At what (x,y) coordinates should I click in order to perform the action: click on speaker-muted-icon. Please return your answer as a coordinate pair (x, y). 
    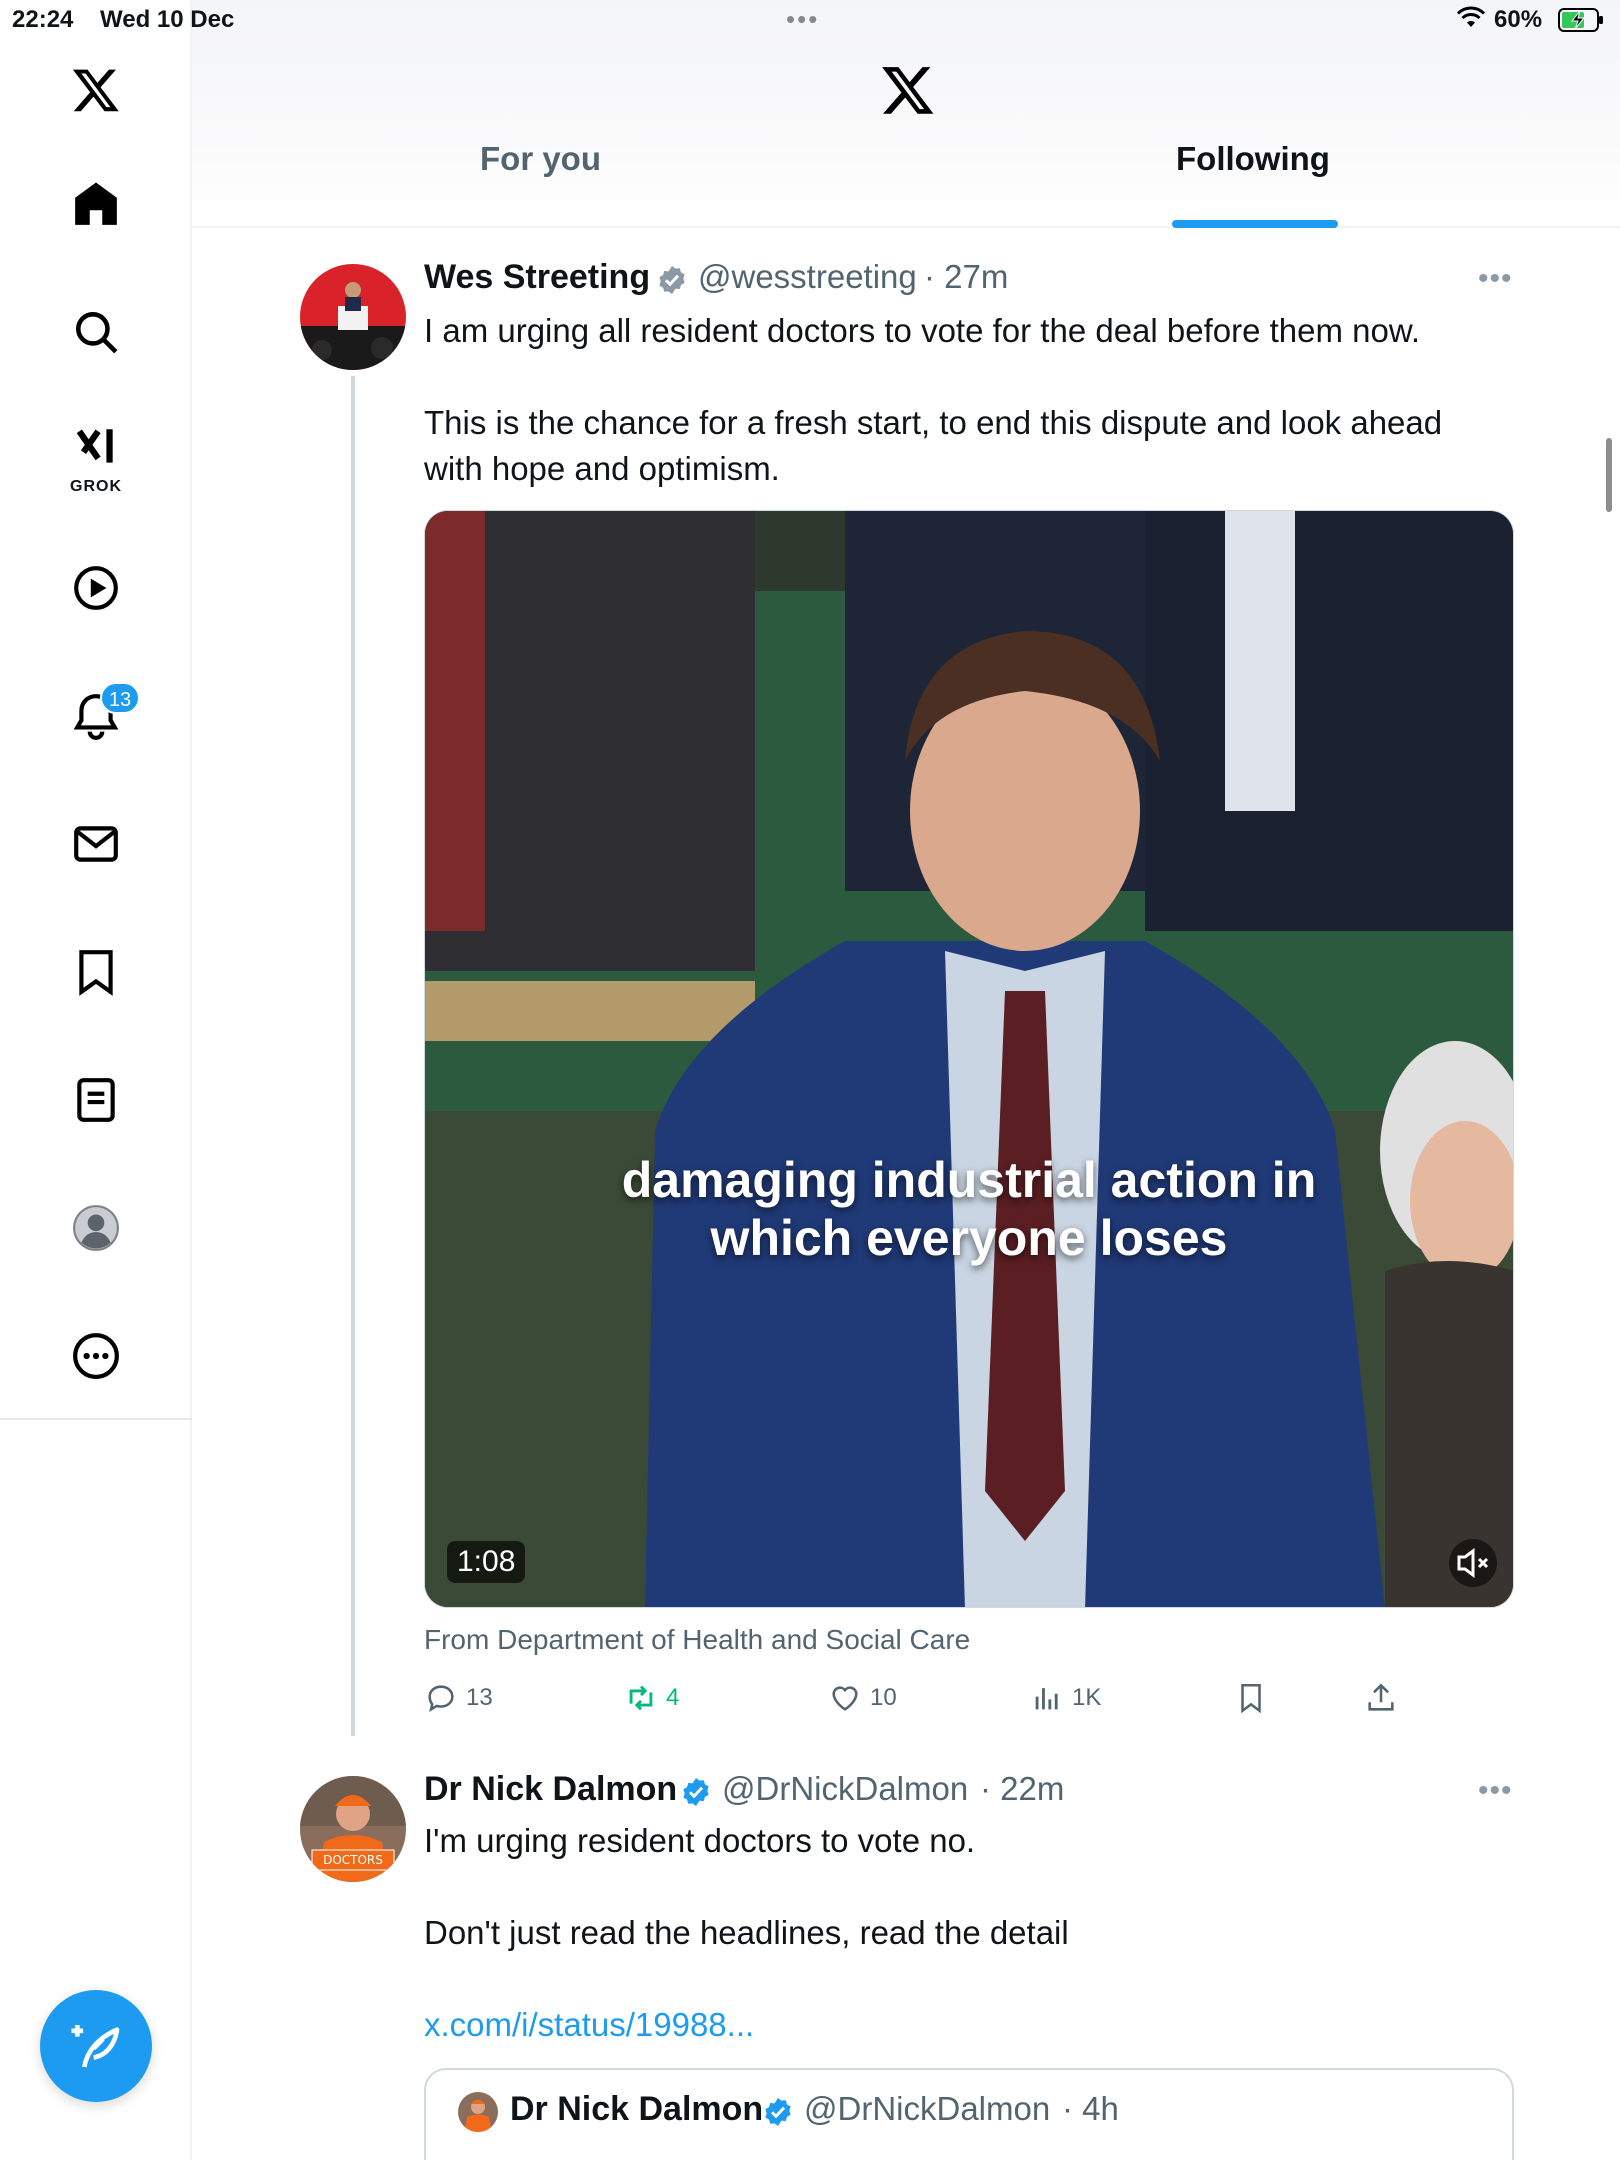
    Looking at the image, I should click on (1473, 1563).